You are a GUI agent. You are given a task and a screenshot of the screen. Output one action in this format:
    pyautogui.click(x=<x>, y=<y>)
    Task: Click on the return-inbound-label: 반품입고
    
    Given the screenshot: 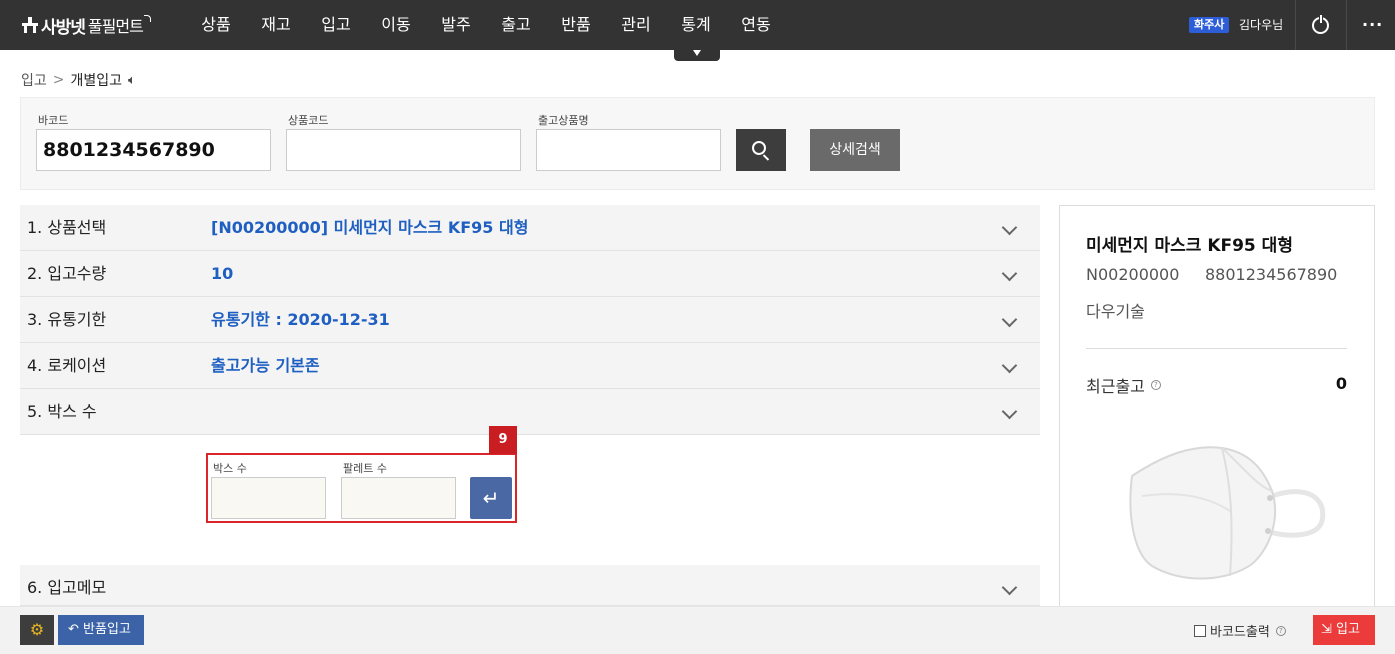 What is the action you would take?
    pyautogui.click(x=107, y=629)
    